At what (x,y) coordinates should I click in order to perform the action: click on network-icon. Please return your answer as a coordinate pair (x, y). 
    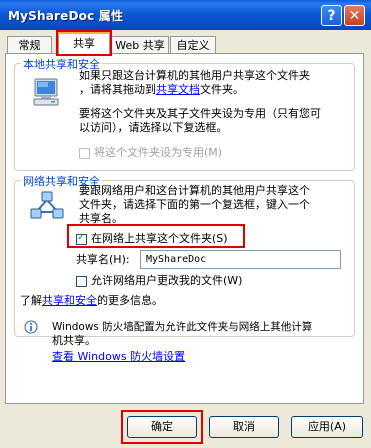
    Looking at the image, I should click on (47, 205).